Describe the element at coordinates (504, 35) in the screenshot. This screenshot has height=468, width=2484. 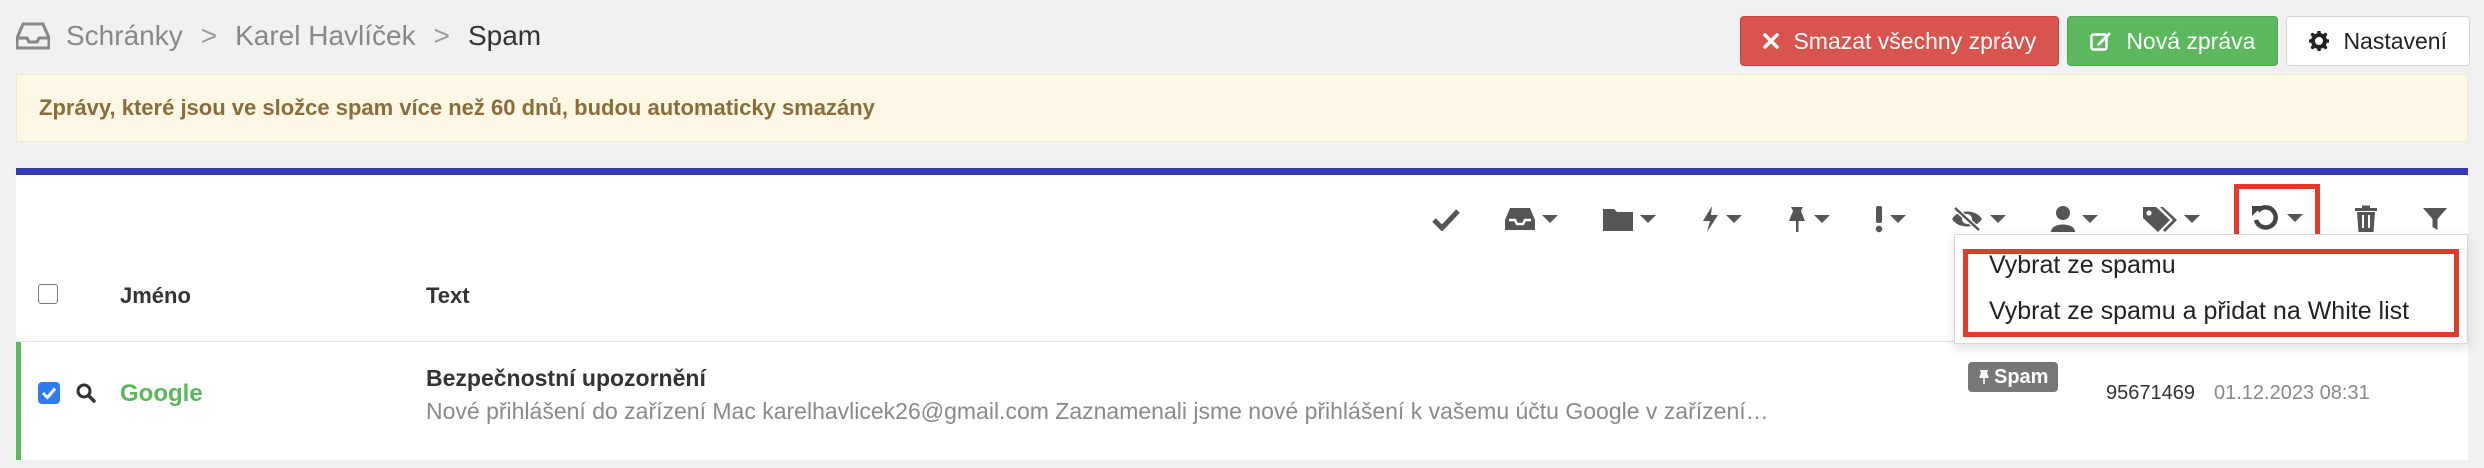
I see `breadcrumb-current: Spam` at that location.